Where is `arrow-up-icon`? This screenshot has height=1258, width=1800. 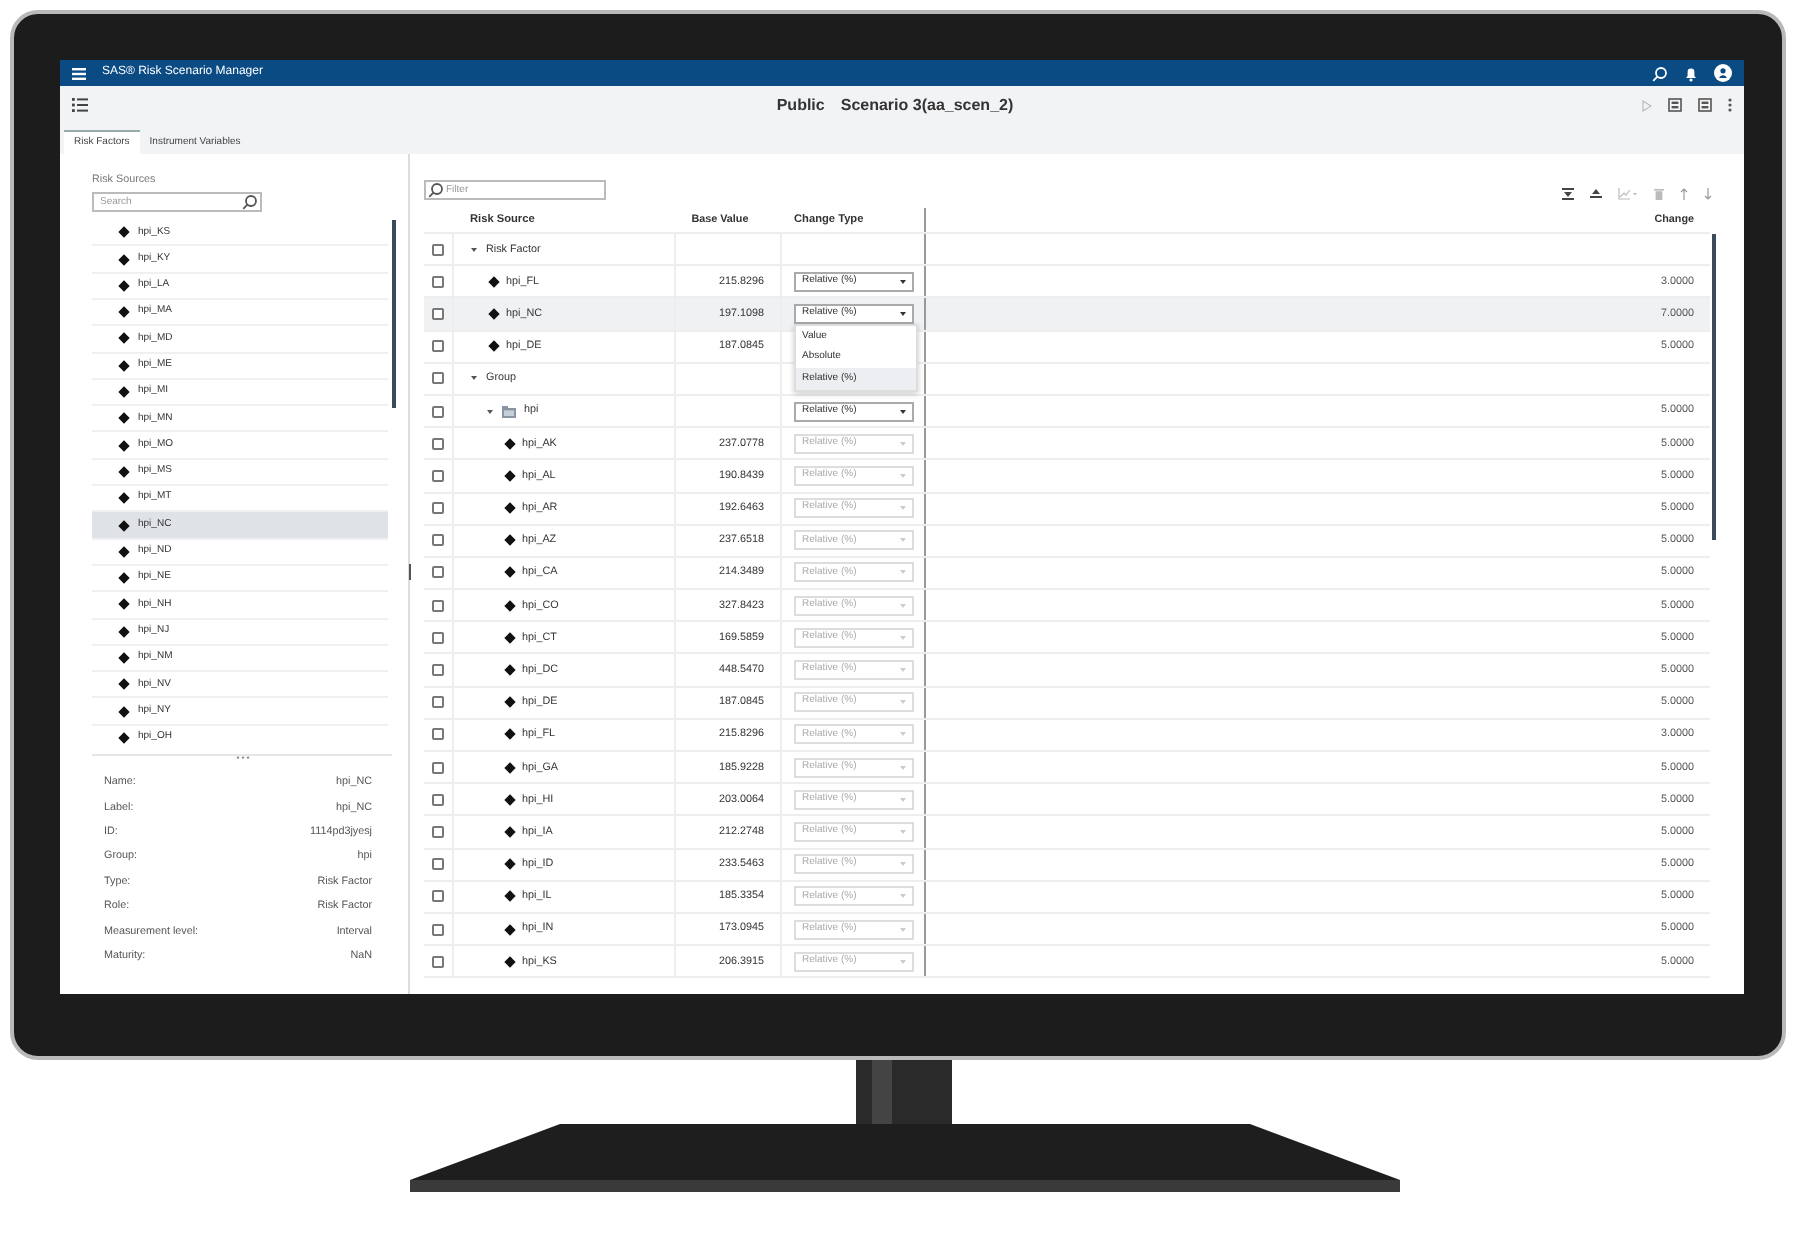 arrow-up-icon is located at coordinates (1684, 194).